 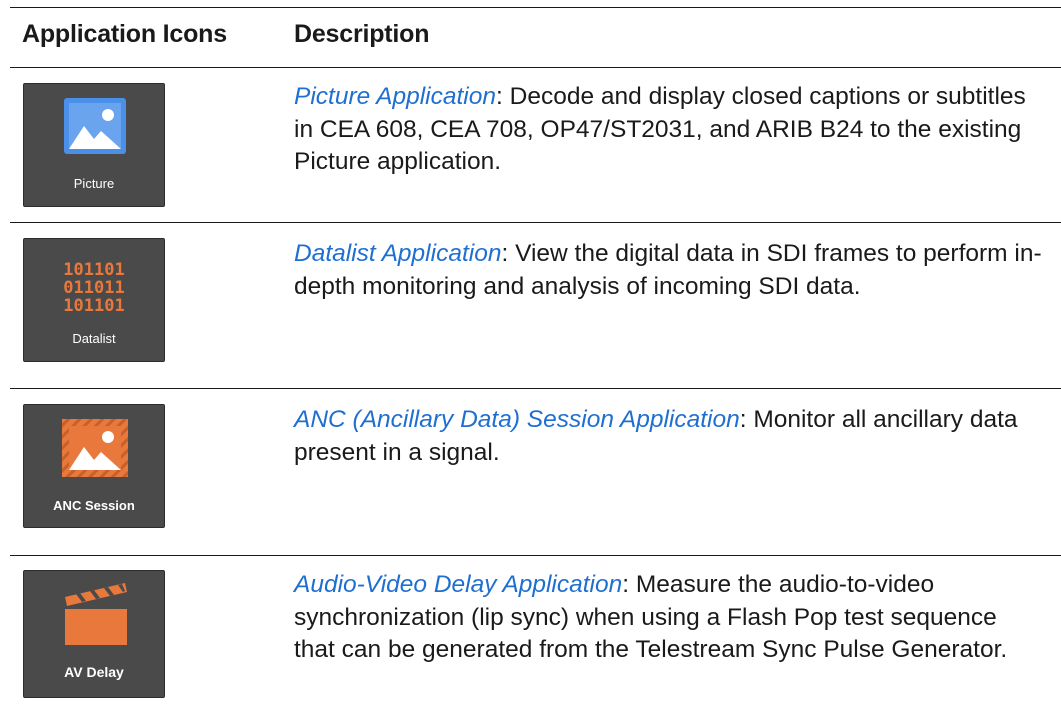 I want to click on datalist-application-link: Datalist Application, so click(x=397, y=253).